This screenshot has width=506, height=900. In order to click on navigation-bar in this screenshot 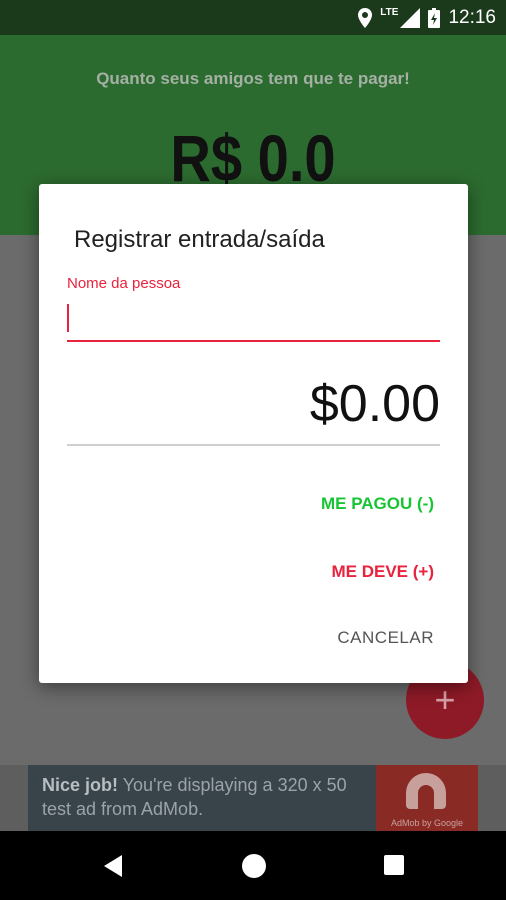, I will do `click(253, 865)`.